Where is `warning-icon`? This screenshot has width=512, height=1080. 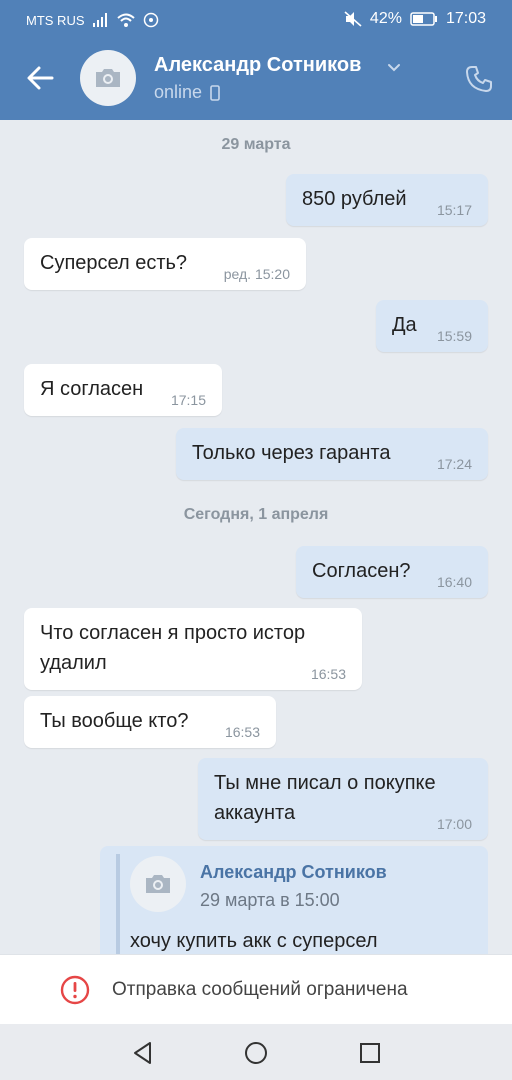
warning-icon is located at coordinates (75, 990).